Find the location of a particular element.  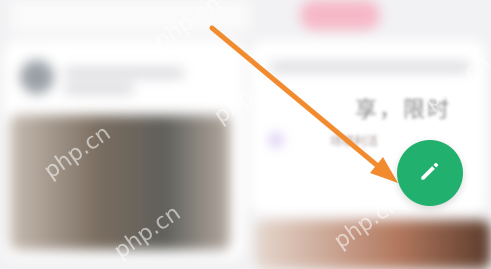

title-placeholder is located at coordinates (370, 67).